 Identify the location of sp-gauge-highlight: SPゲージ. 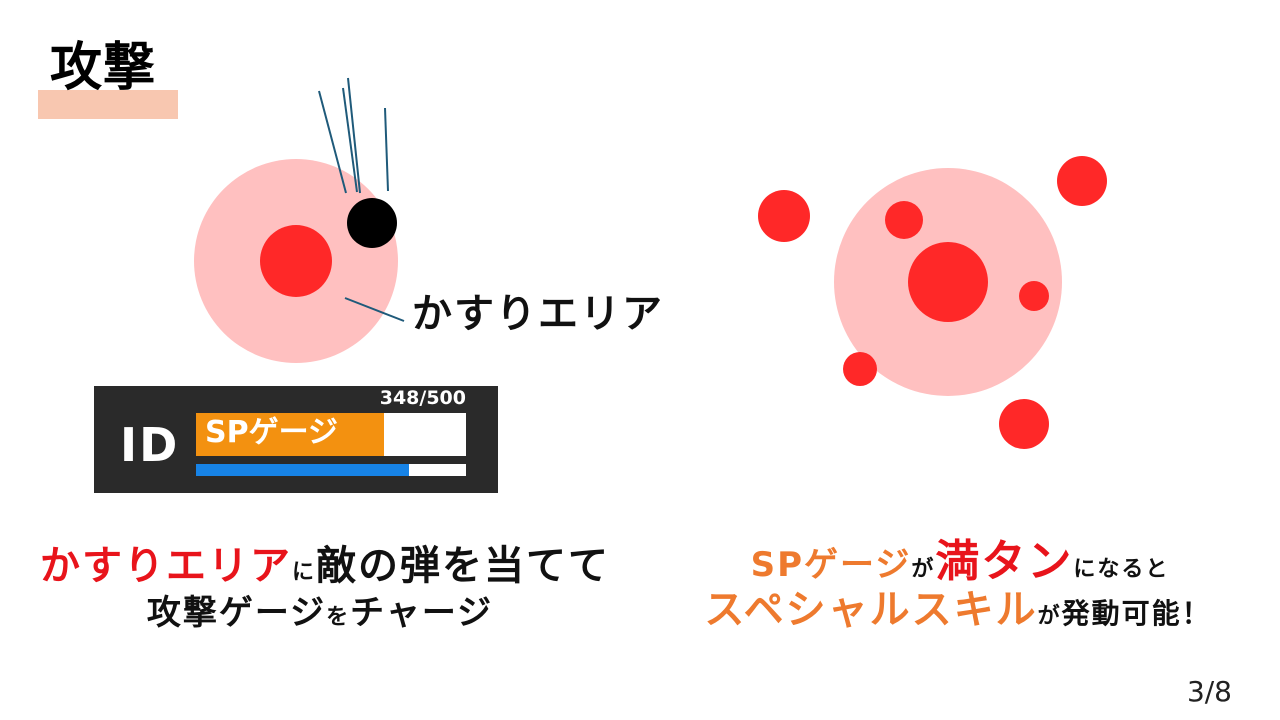
(831, 565).